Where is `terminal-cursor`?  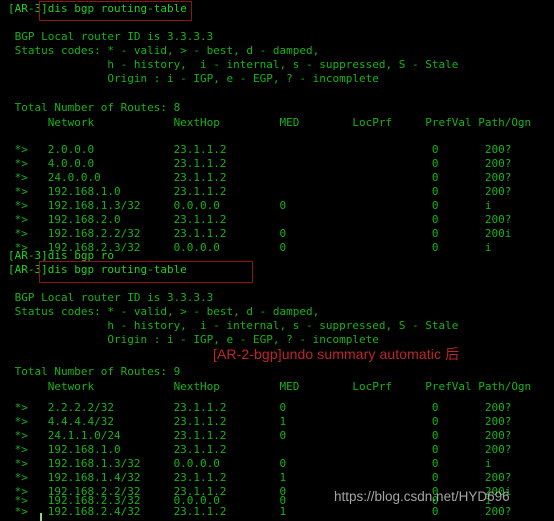
terminal-cursor is located at coordinates (41, 517).